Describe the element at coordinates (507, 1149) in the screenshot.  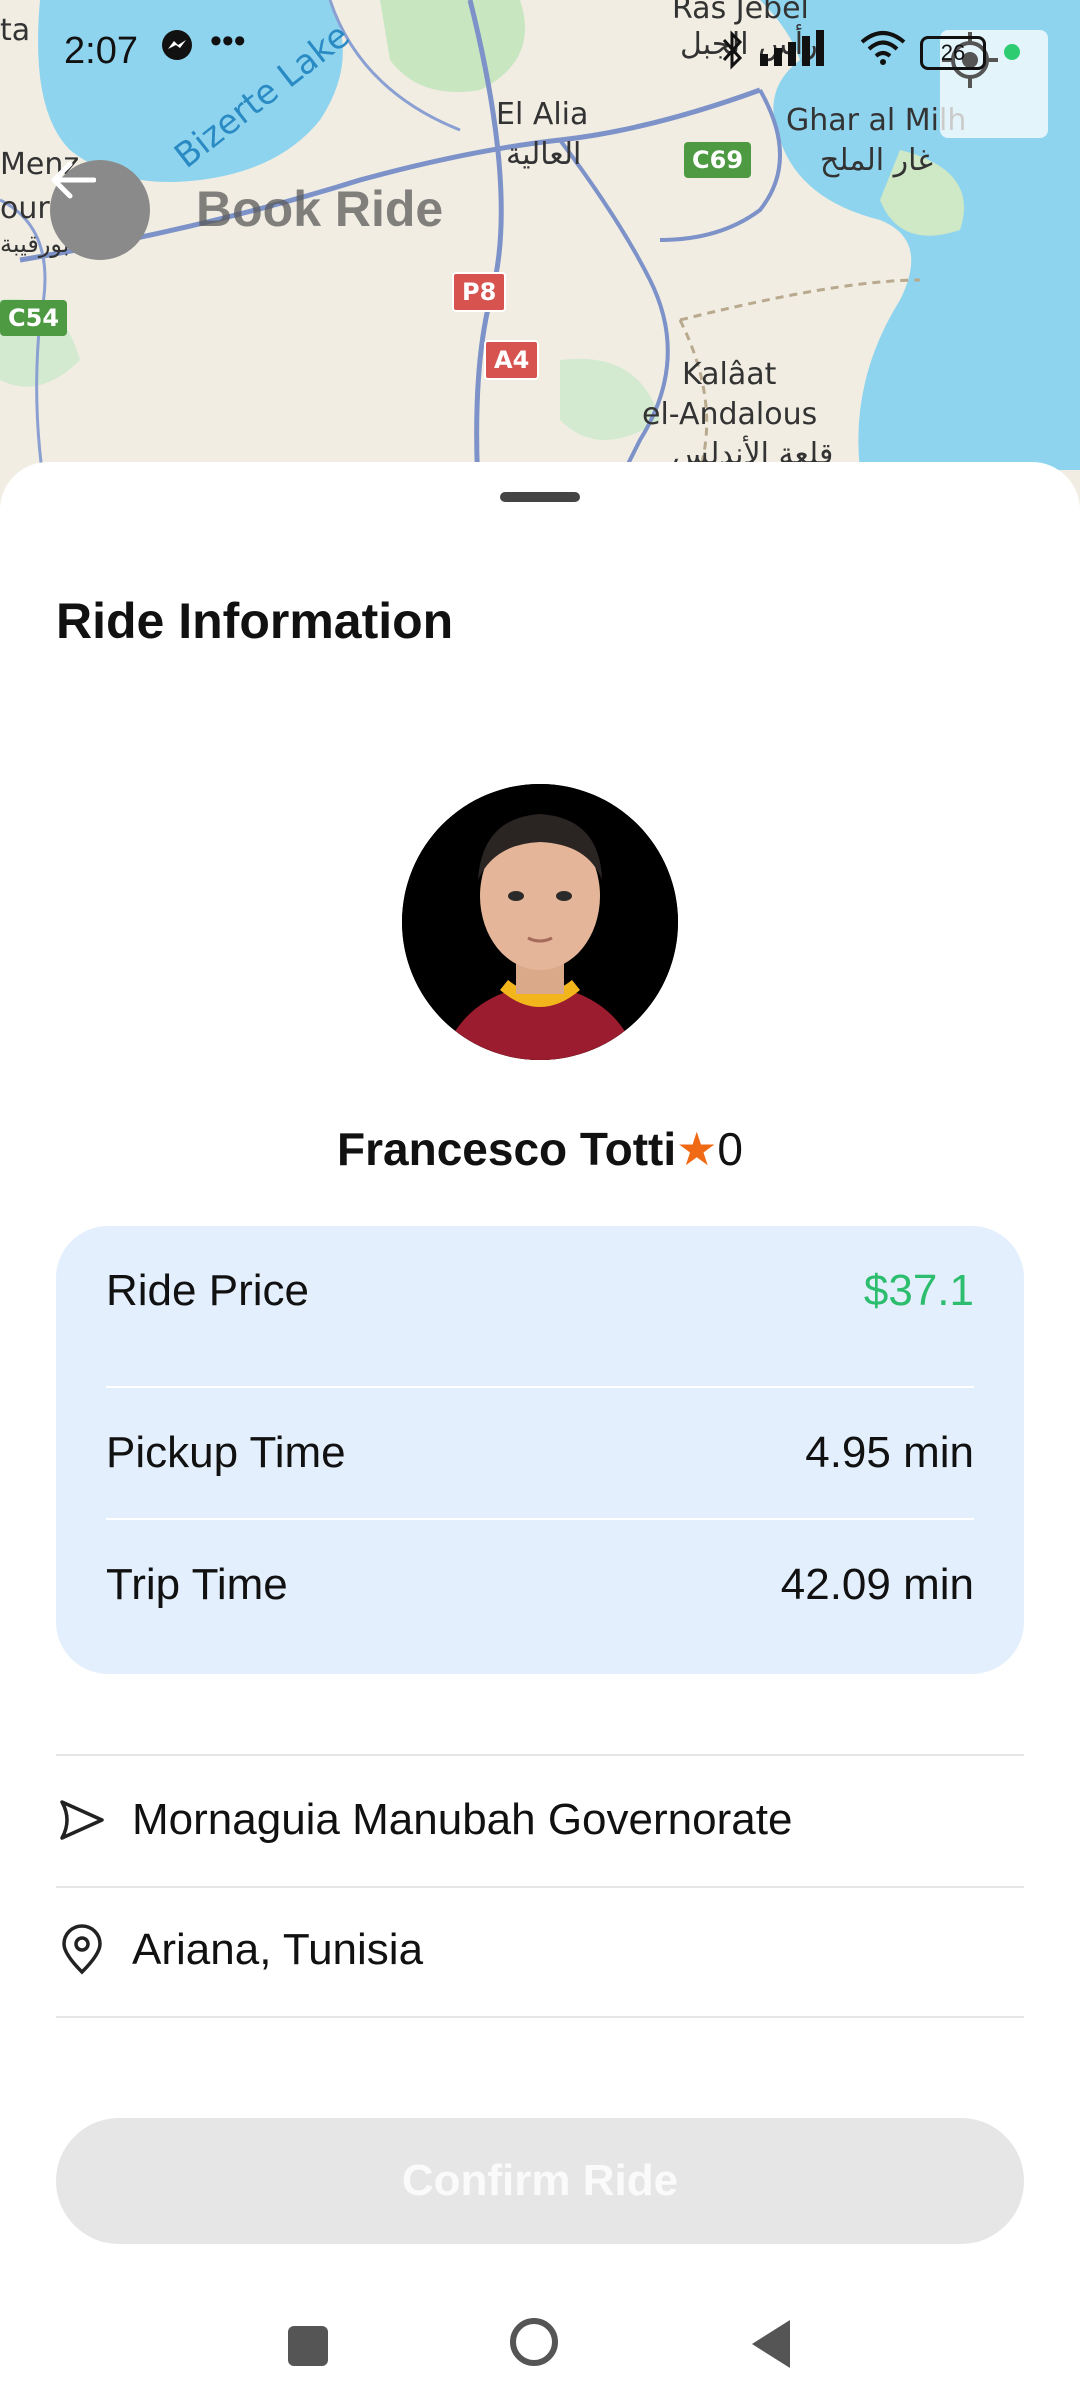
I see `driver-name: Francesco Totti` at that location.